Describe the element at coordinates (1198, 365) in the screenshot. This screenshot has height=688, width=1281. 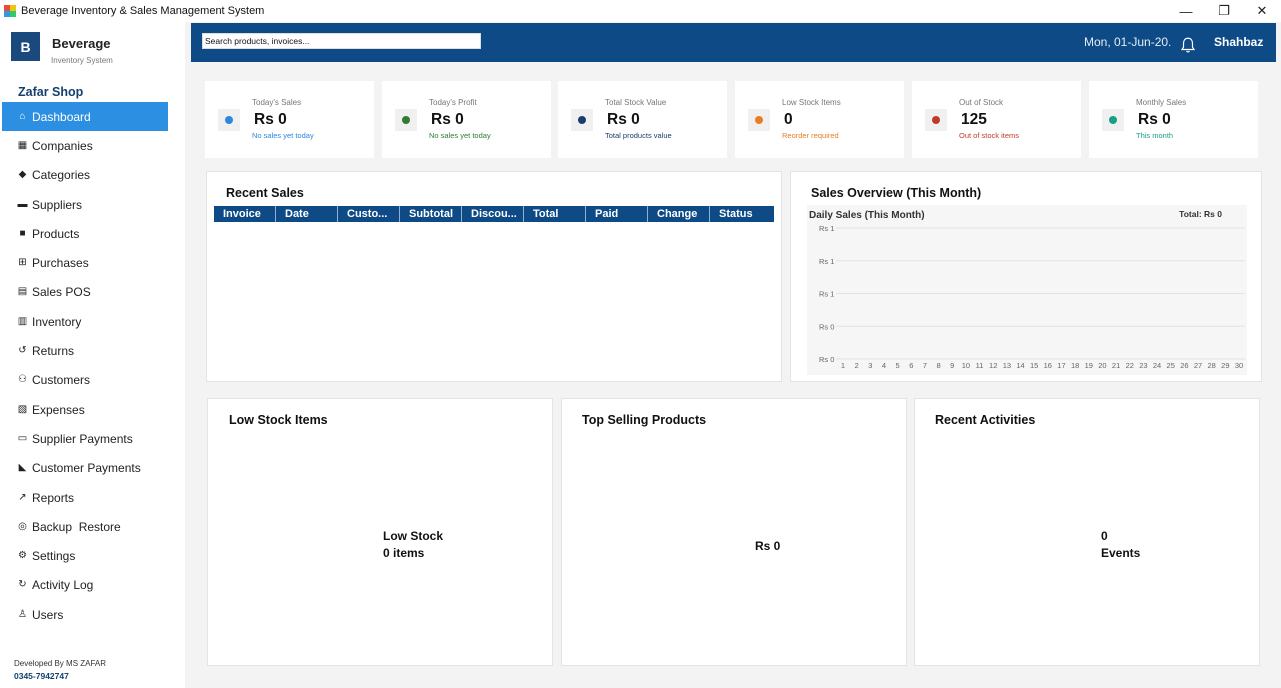
I see `x-tick-label: 27` at that location.